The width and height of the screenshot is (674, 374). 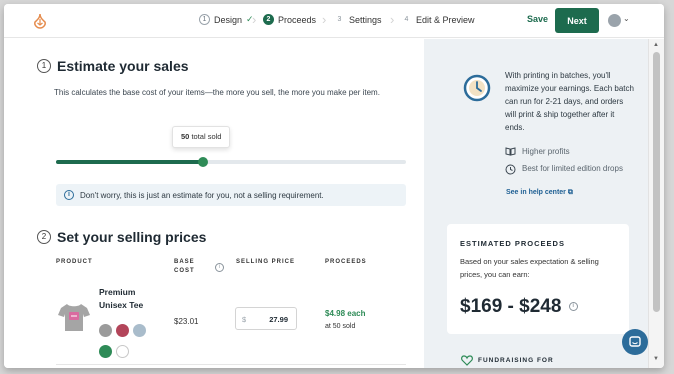 I want to click on perk-label: Higher profits, so click(x=546, y=151).